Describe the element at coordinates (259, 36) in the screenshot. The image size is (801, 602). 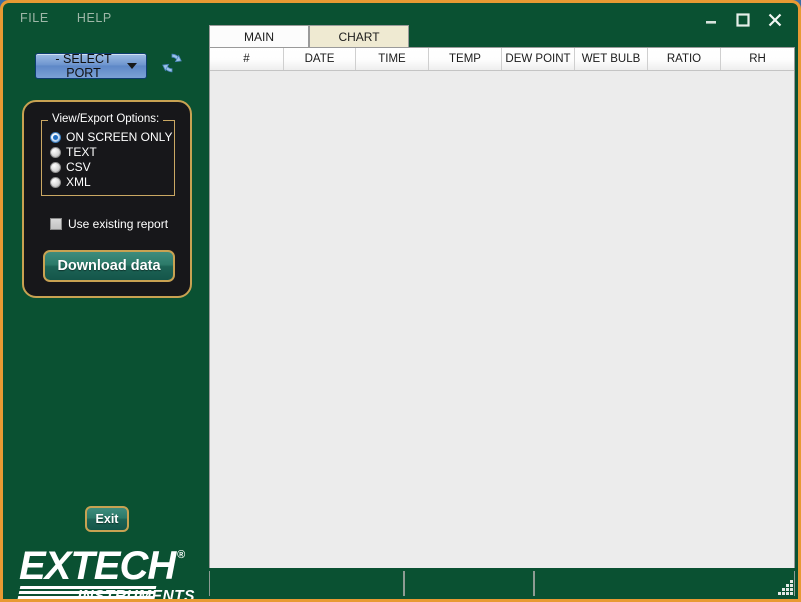
I see `tab-main: MAIN` at that location.